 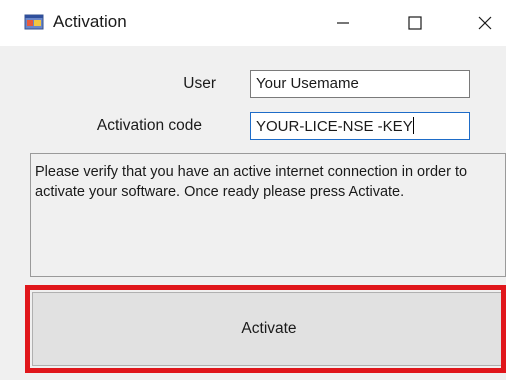 I want to click on minimize-icon, so click(x=343, y=23).